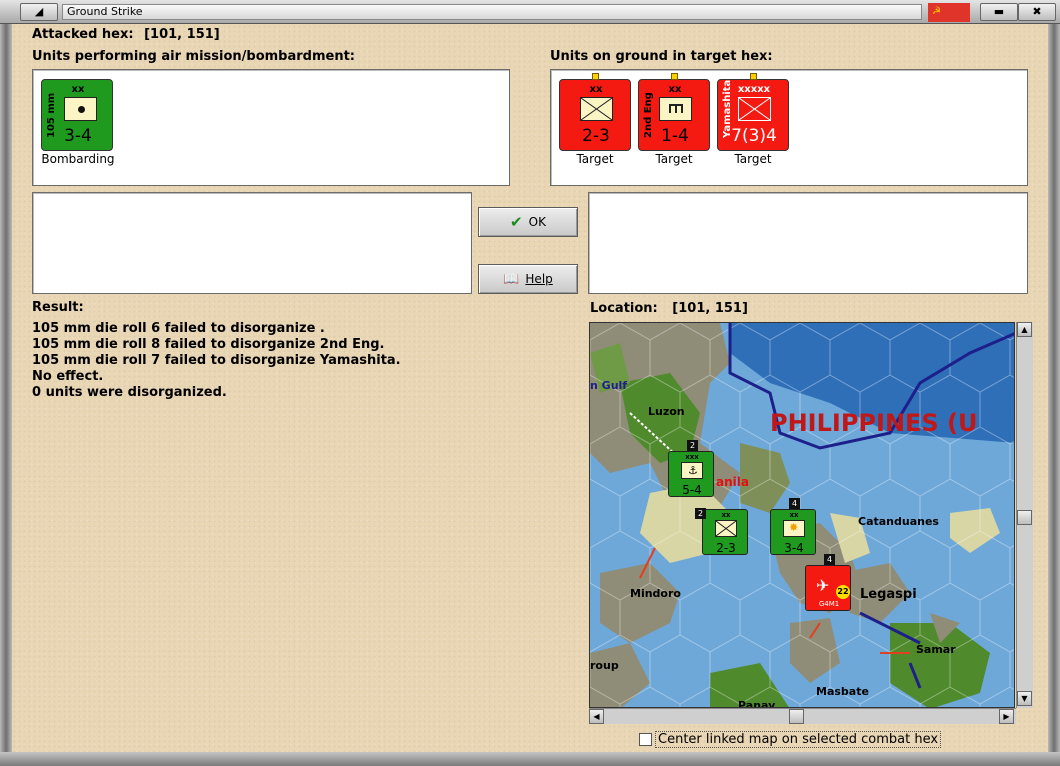 The image size is (1060, 766). What do you see at coordinates (823, 585) in the screenshot?
I see `aircraft-icon: ✈` at bounding box center [823, 585].